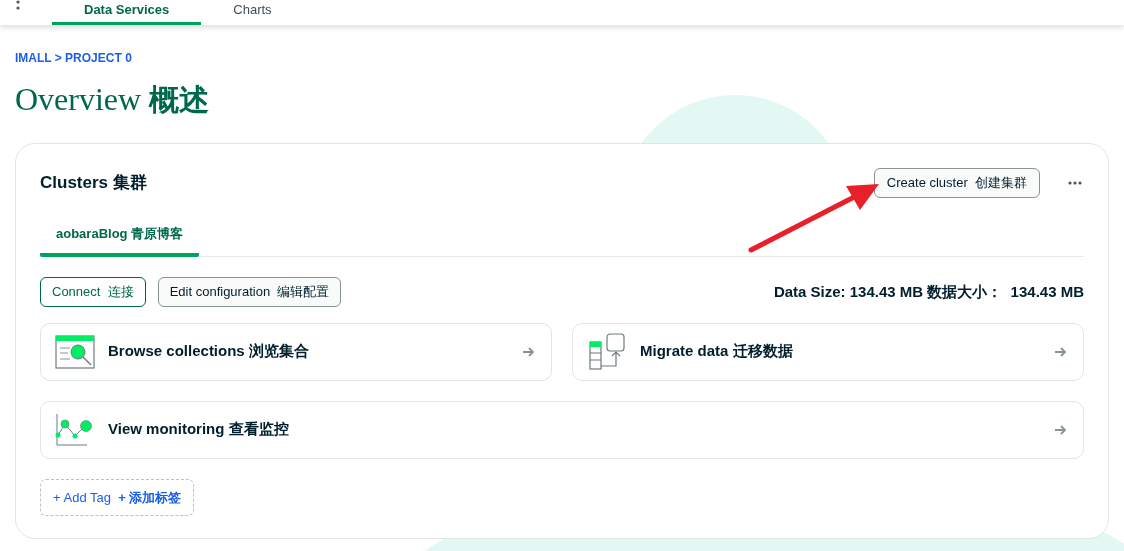 Image resolution: width=1124 pixels, height=551 pixels. What do you see at coordinates (179, 100) in the screenshot?
I see `page-title: 概述` at bounding box center [179, 100].